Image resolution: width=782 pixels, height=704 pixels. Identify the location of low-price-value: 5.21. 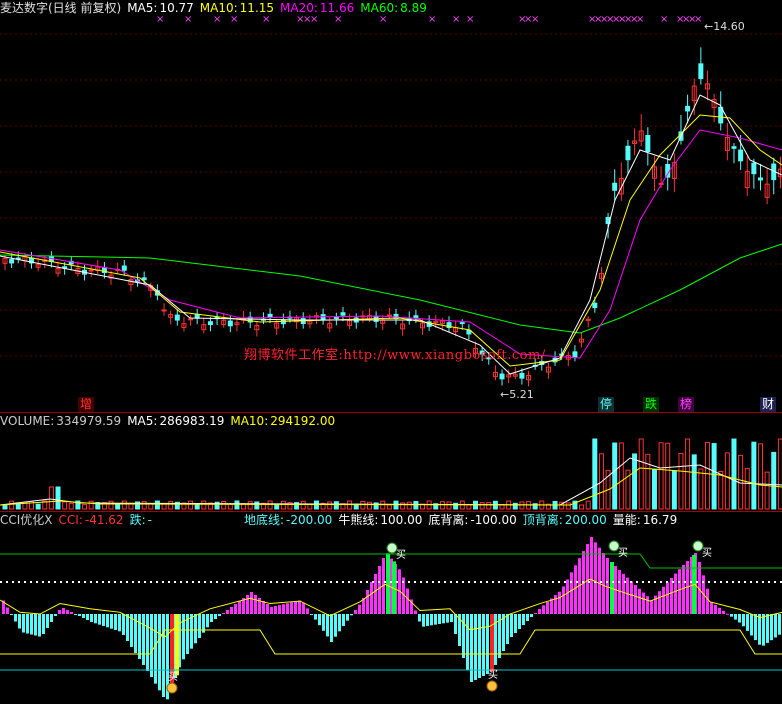
(521, 394).